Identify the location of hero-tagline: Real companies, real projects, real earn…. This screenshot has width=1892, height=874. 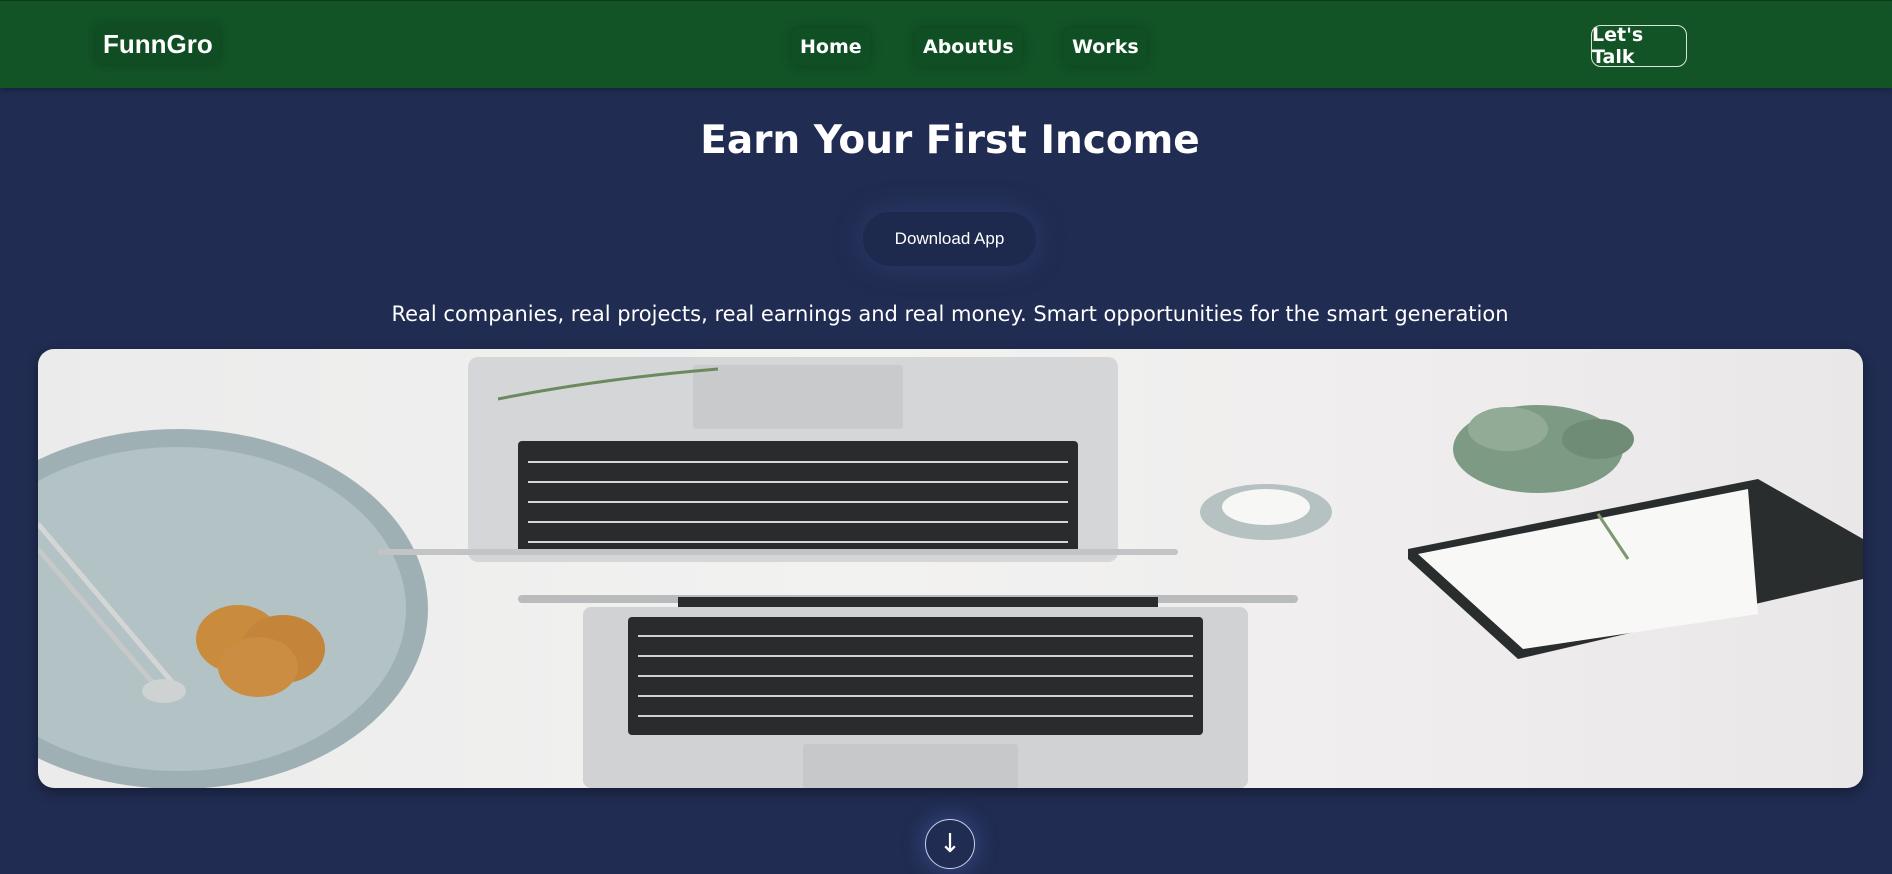
(950, 314).